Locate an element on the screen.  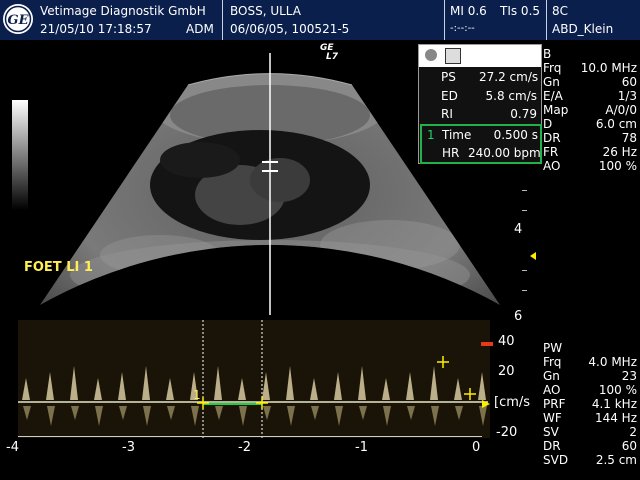
measurement-toolbar is located at coordinates (480, 56).